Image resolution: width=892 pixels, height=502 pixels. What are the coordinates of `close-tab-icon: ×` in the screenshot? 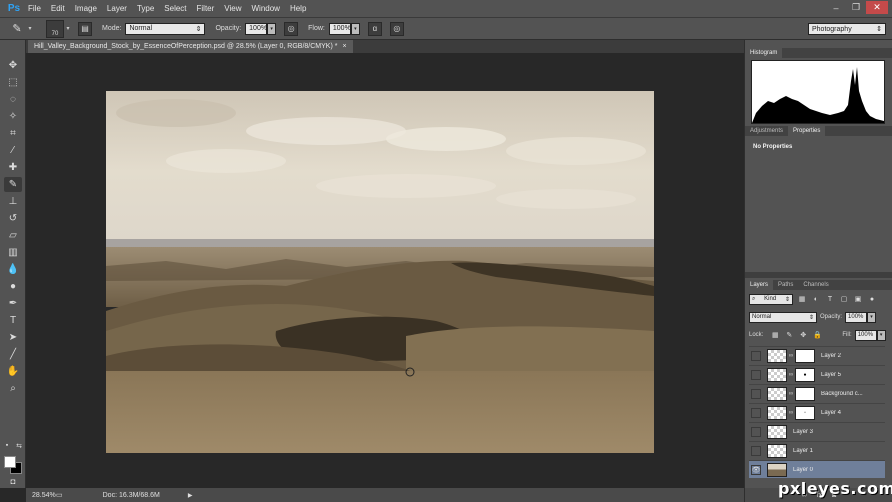 It's located at (344, 46).